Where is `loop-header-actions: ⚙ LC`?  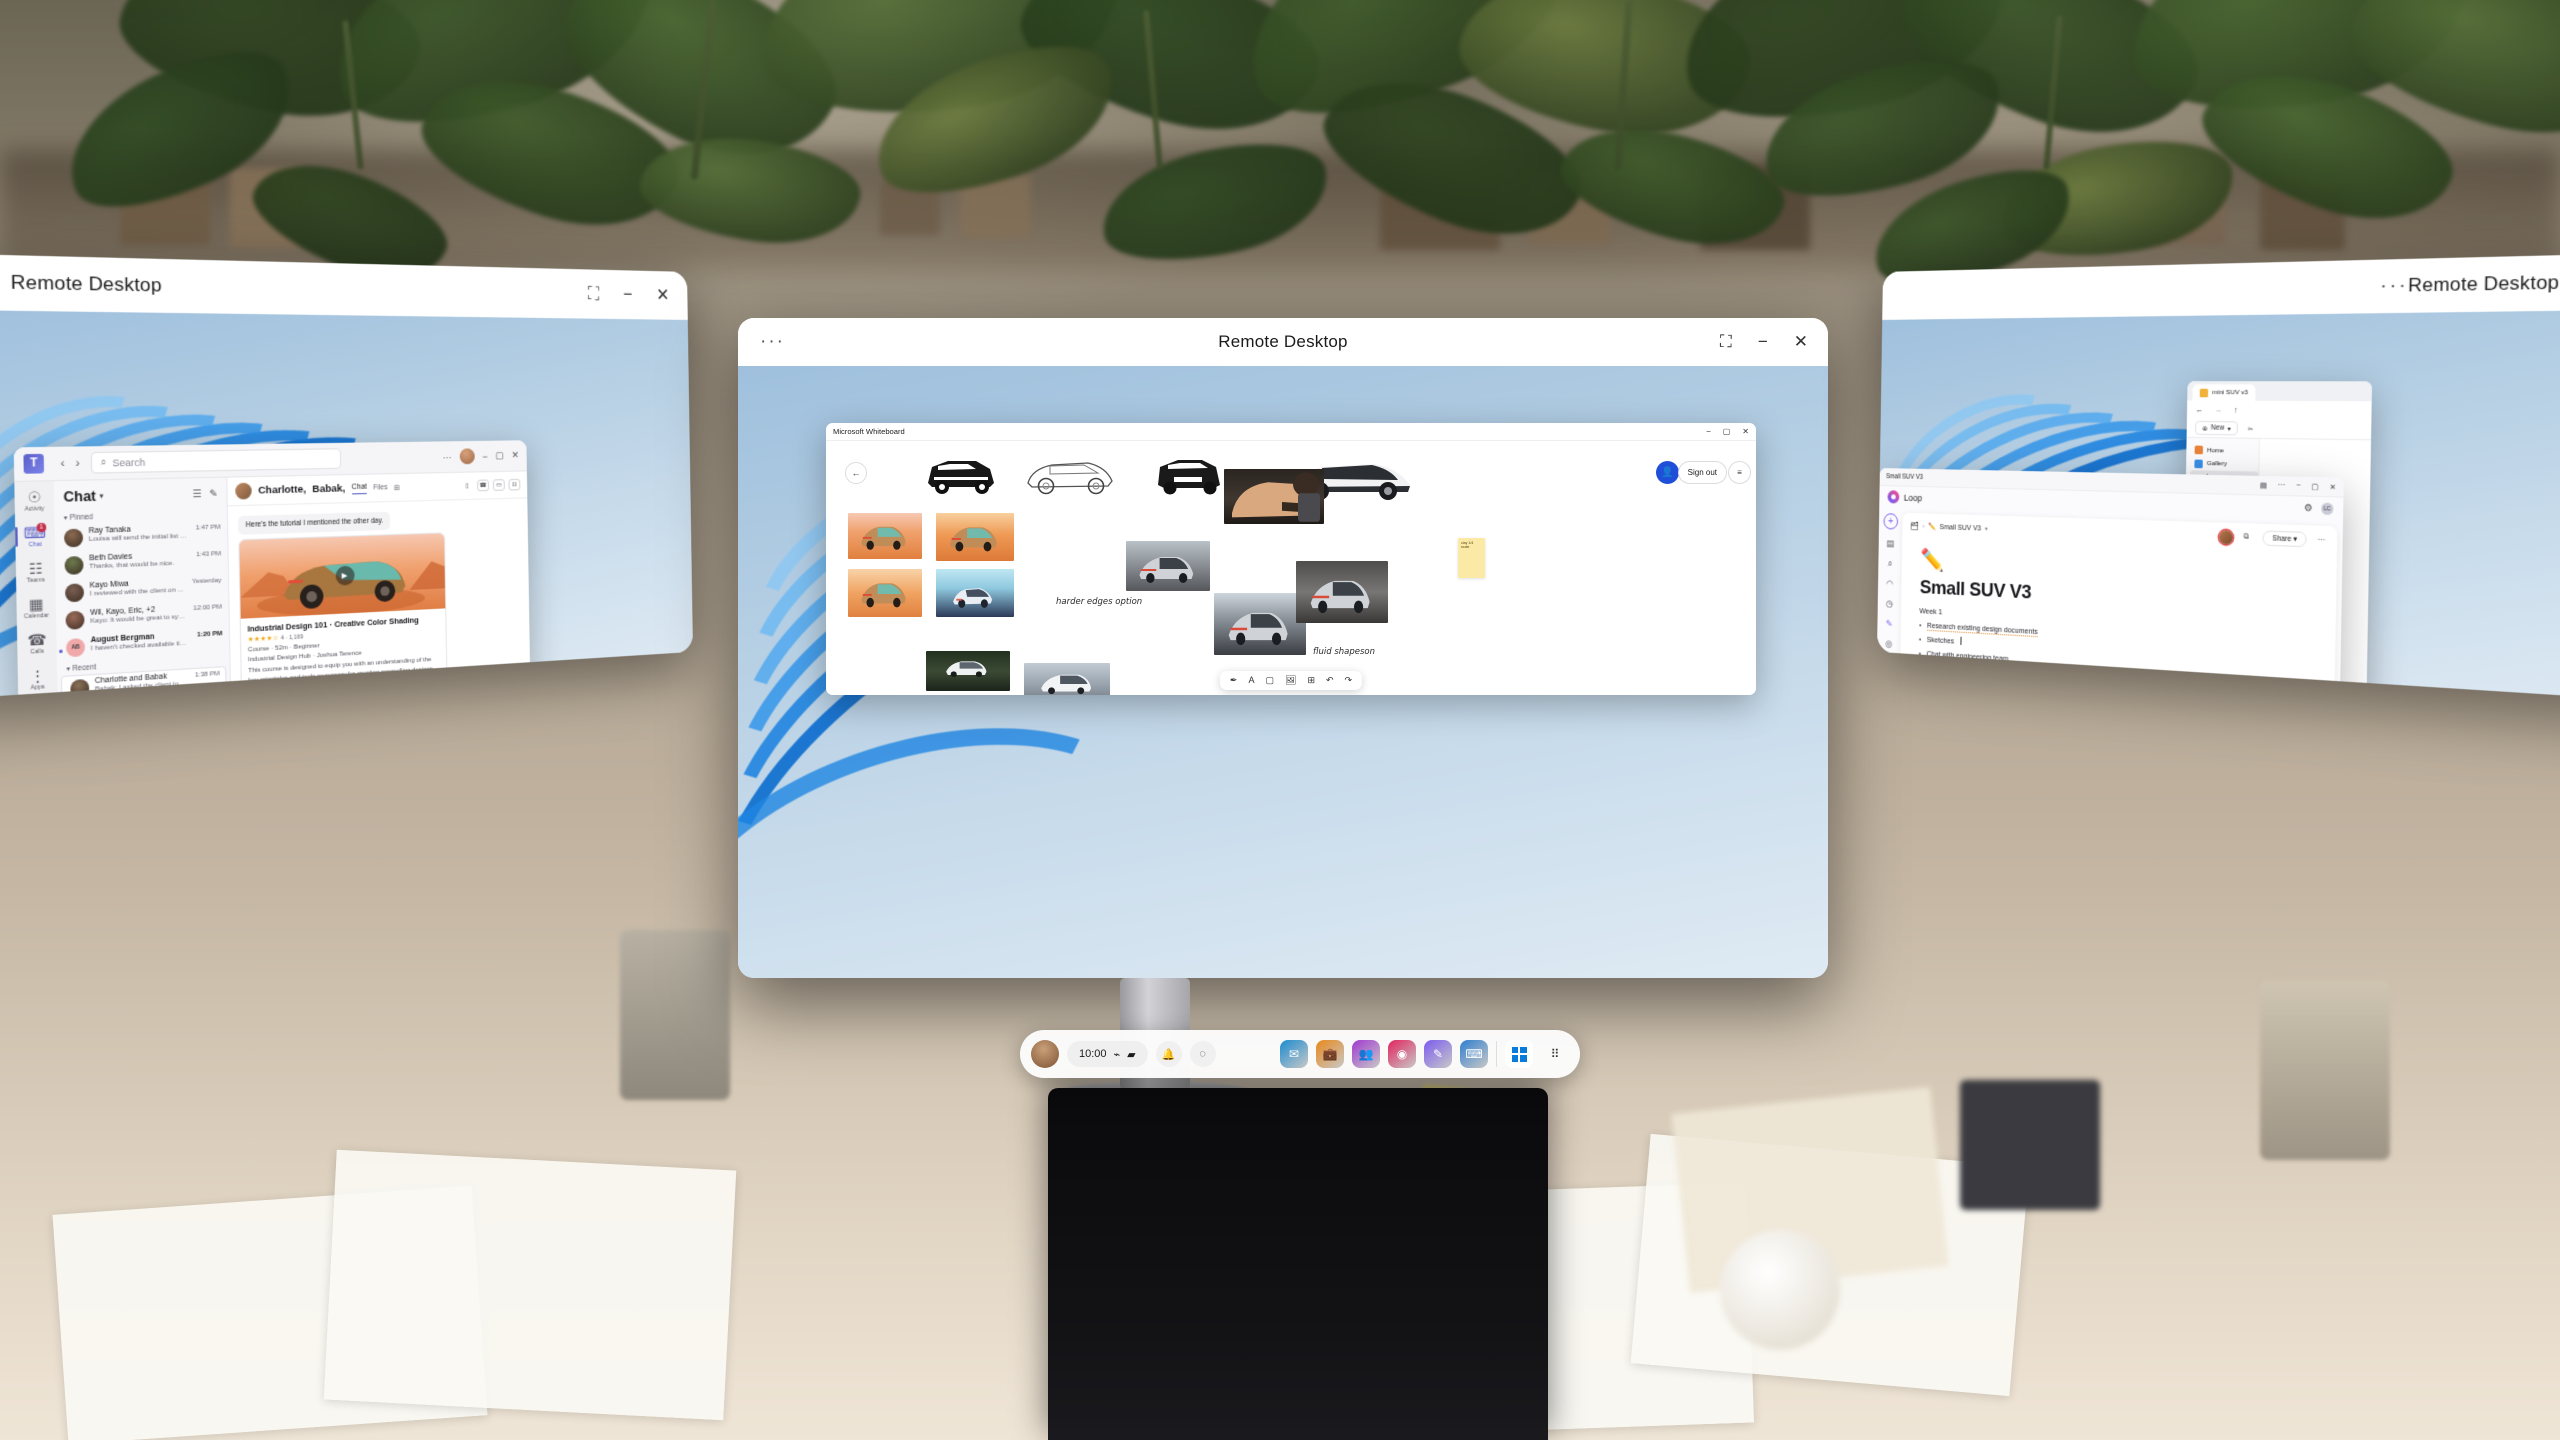
loop-header-actions: ⚙ LC is located at coordinates (2319, 509).